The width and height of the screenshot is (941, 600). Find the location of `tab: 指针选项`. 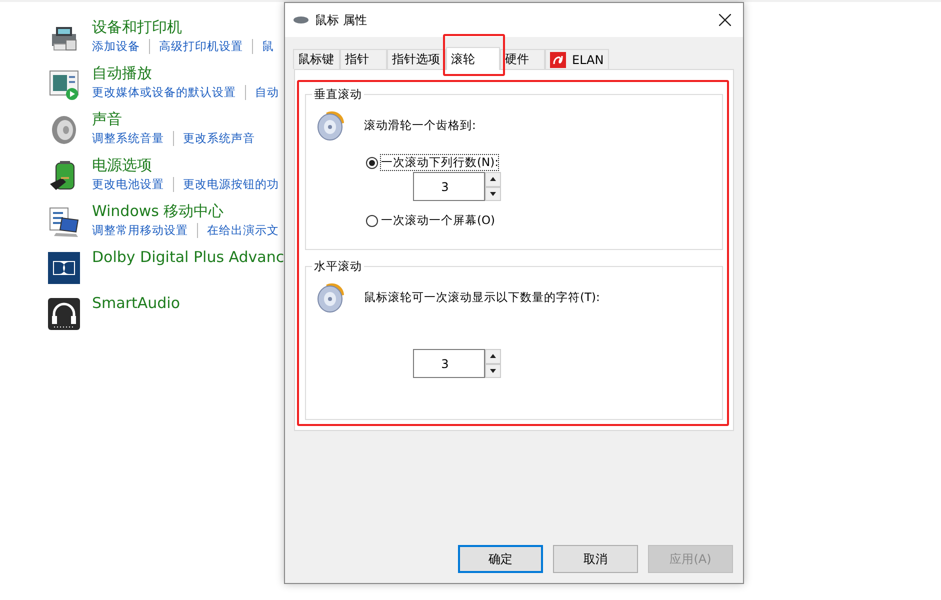

tab: 指针选项 is located at coordinates (416, 59).